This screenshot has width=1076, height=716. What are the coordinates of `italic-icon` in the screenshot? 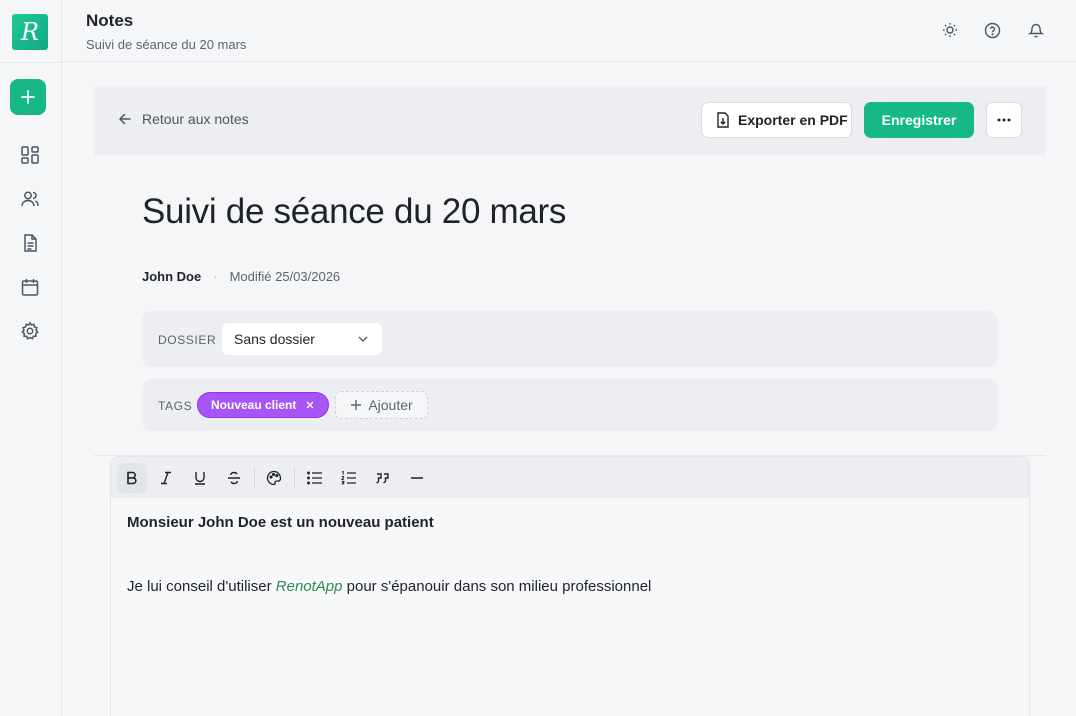 It's located at (166, 478).